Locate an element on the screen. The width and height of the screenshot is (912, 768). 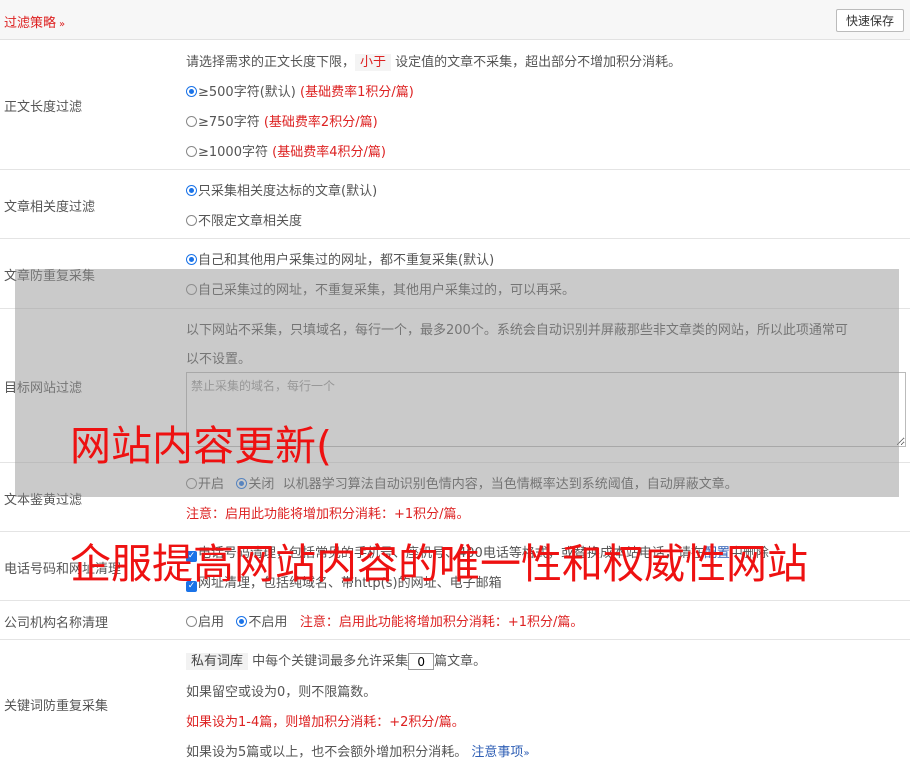
porn-filter-on: 开启 is located at coordinates (211, 484).